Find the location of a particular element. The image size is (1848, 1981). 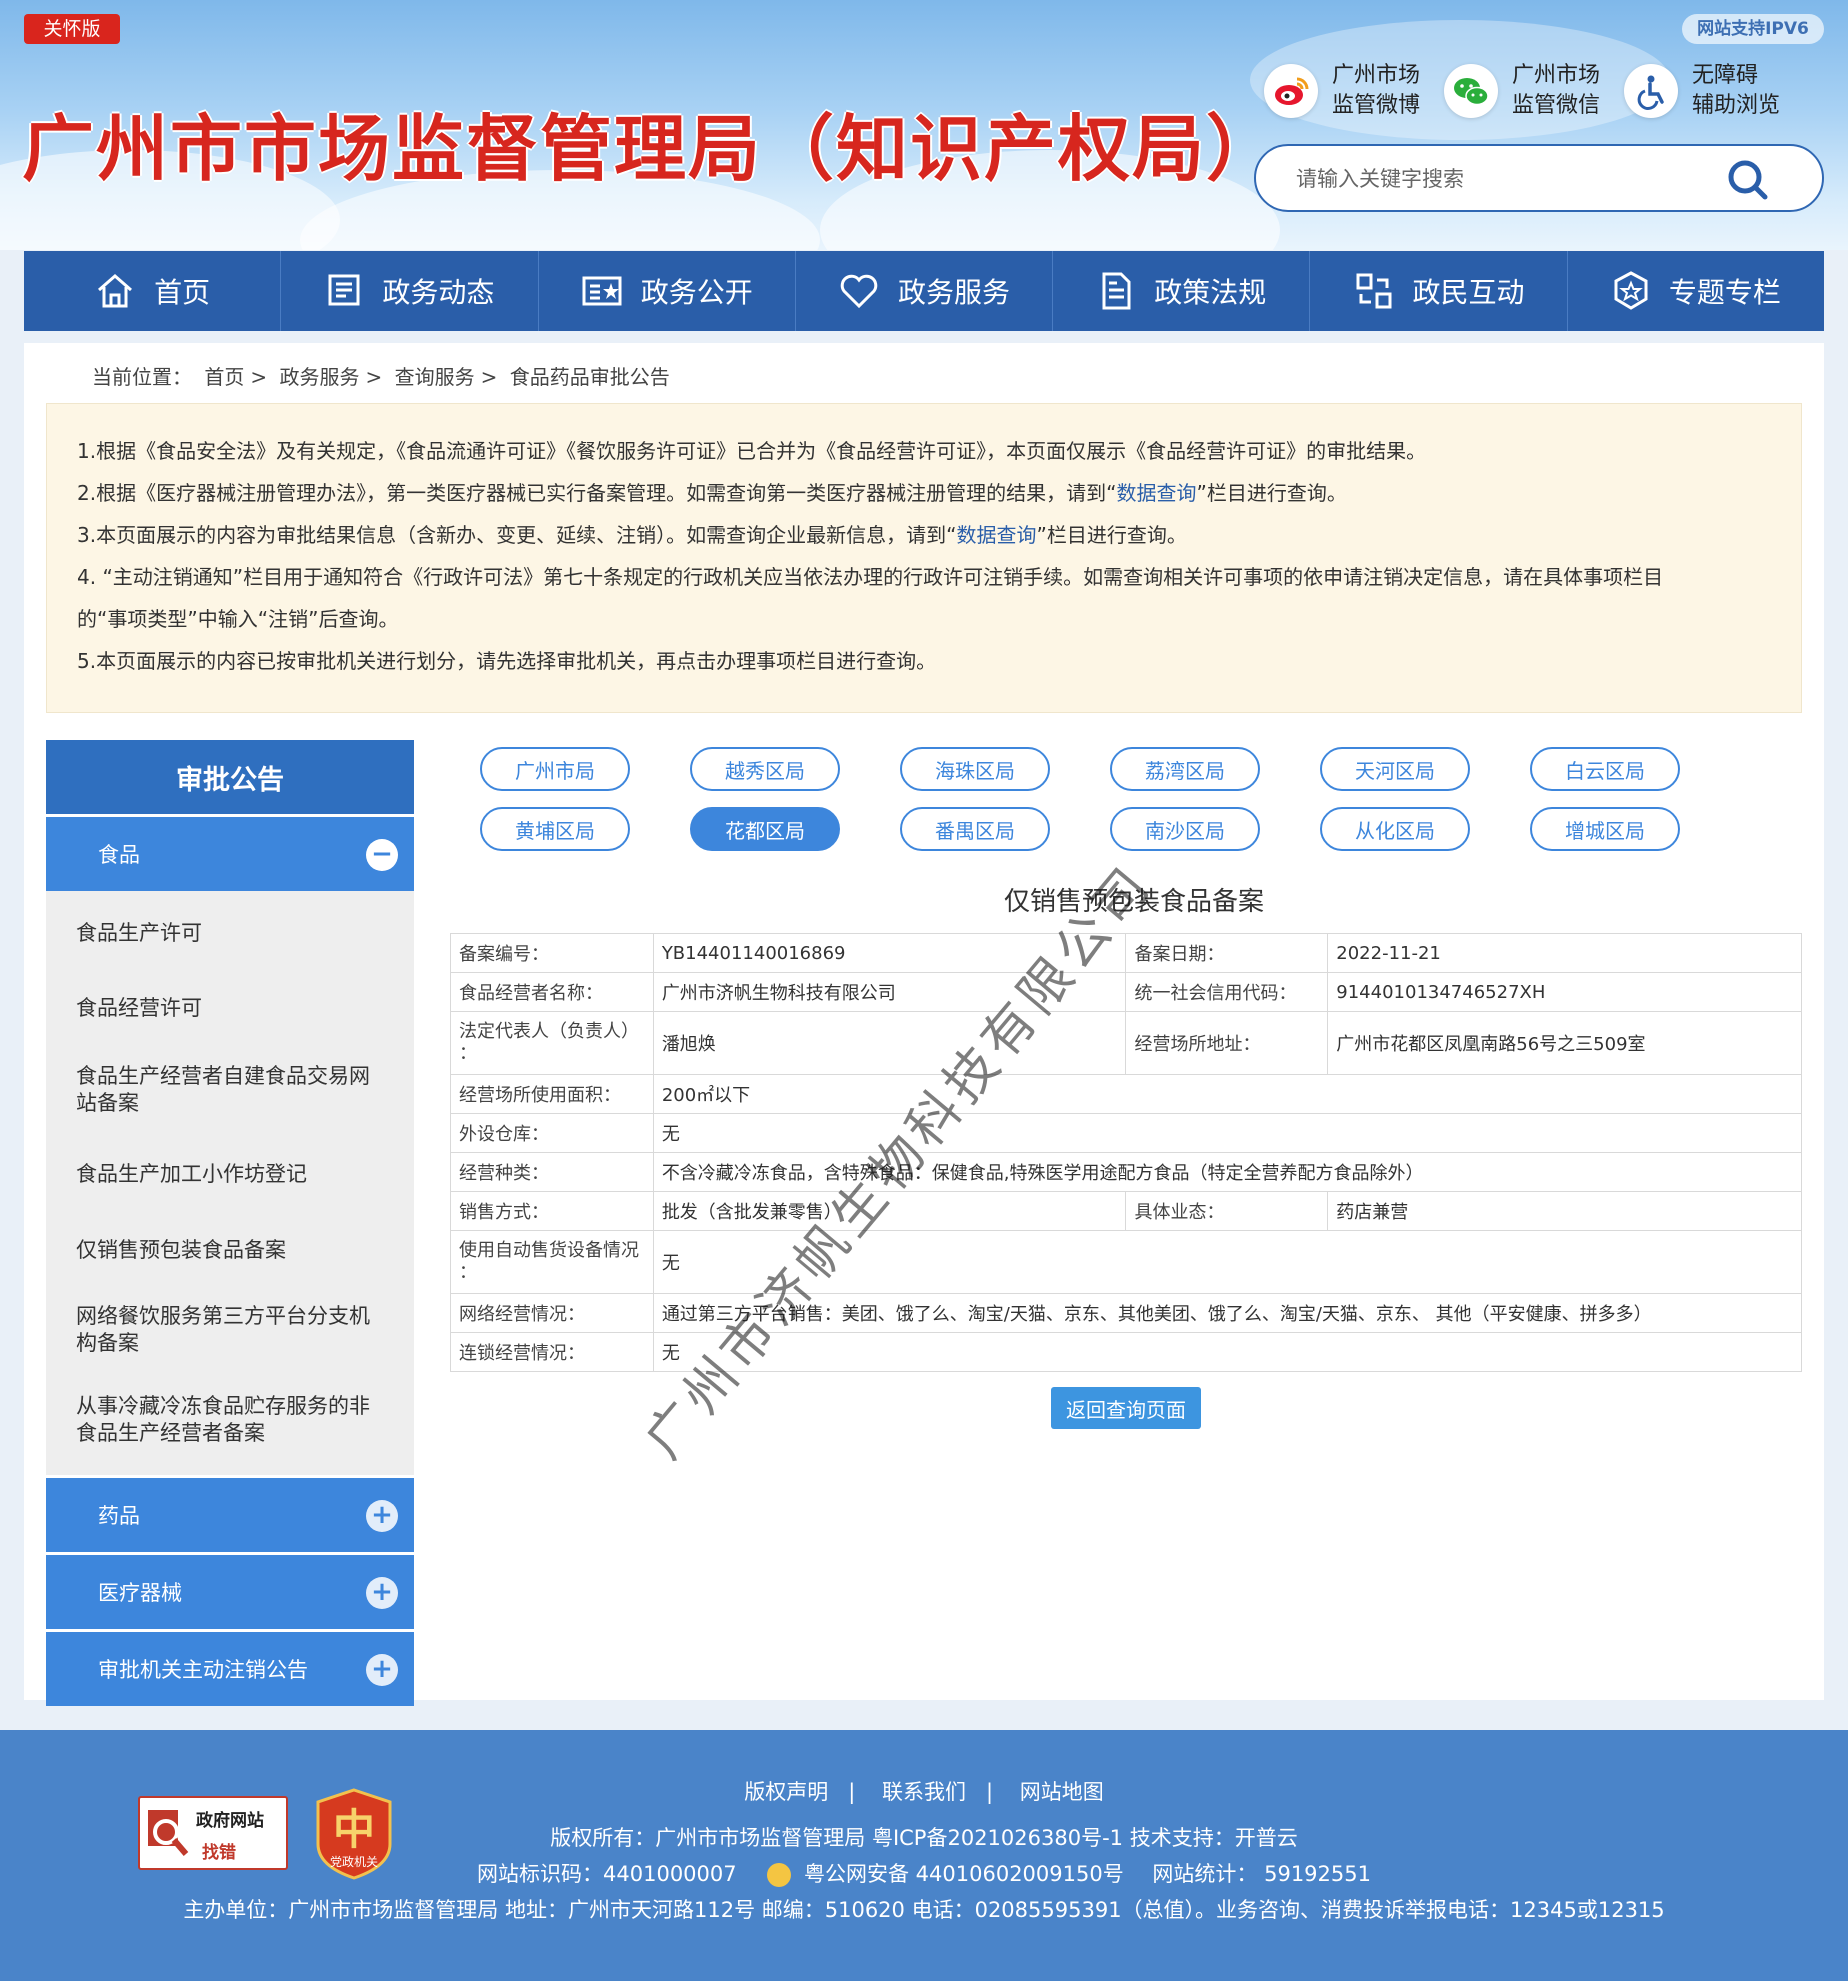

sidebar-item-prepackaged: 仅销售预包装食品备案 is located at coordinates (230, 1250).